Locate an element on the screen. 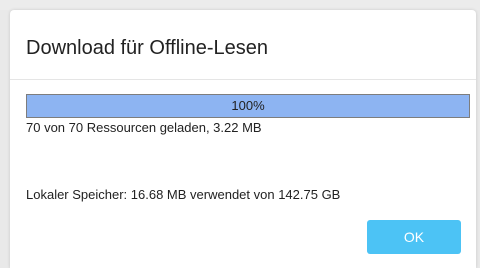  resources-status-text: 70 von 70 Ressourcen geladen, 3.22 MB is located at coordinates (144, 127).